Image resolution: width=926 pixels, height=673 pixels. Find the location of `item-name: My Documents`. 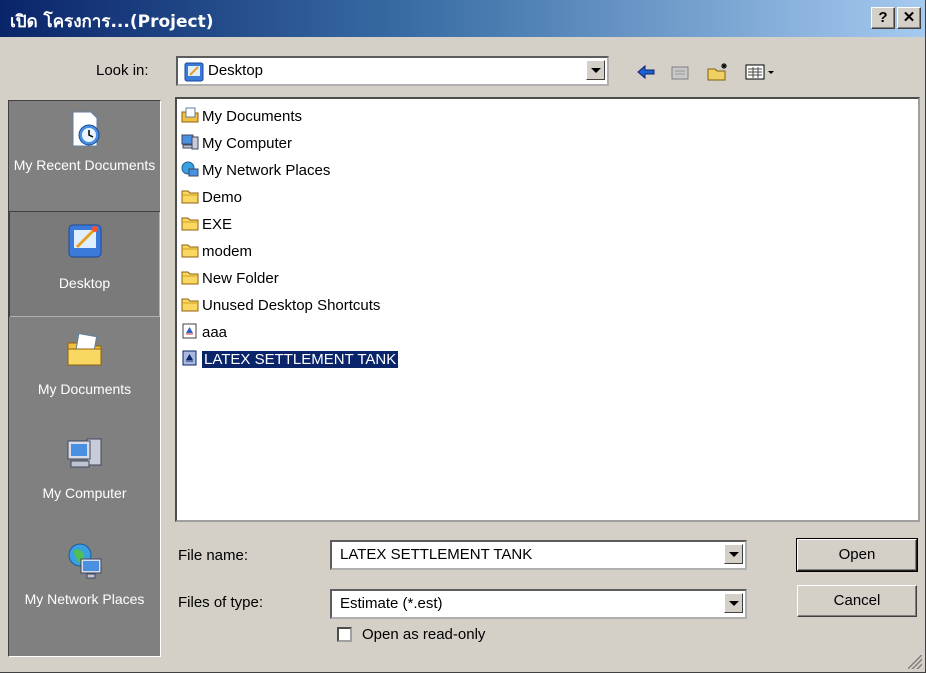

item-name: My Documents is located at coordinates (252, 116).